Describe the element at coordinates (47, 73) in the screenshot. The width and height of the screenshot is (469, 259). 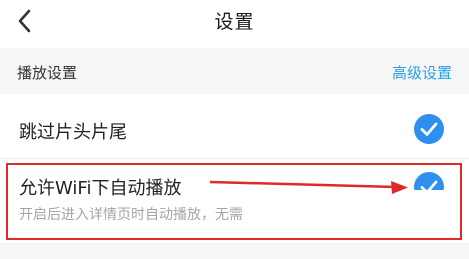
I see `section-label: 播放设置` at that location.